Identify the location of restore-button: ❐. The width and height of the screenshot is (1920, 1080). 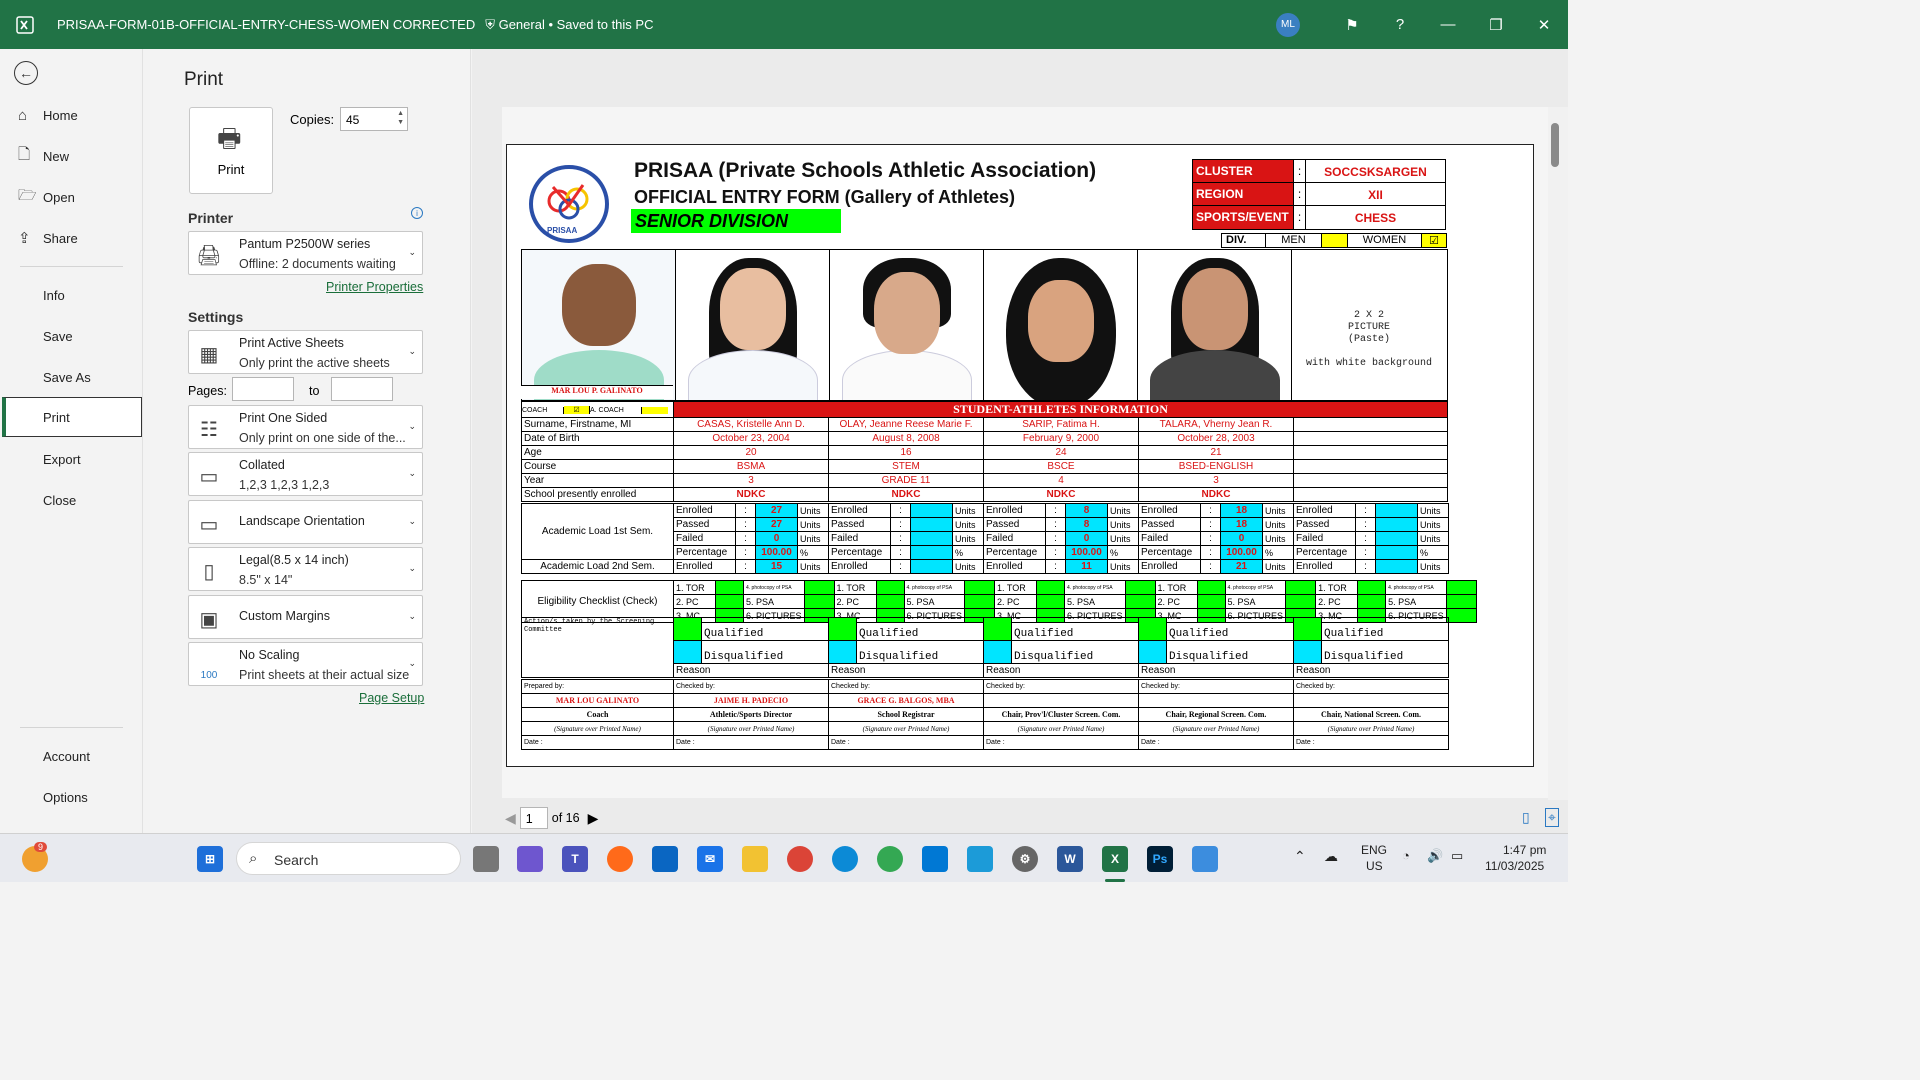
(1496, 24).